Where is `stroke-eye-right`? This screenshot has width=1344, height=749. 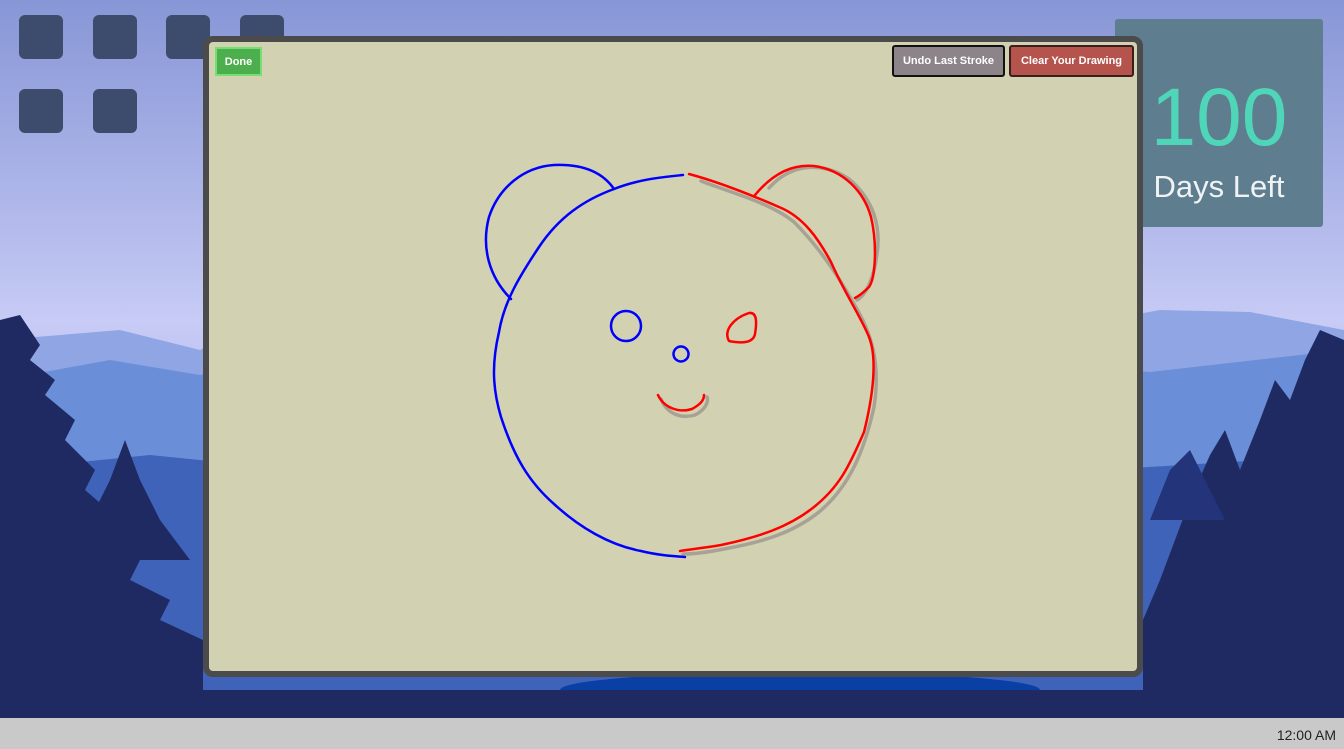 stroke-eye-right is located at coordinates (742, 327).